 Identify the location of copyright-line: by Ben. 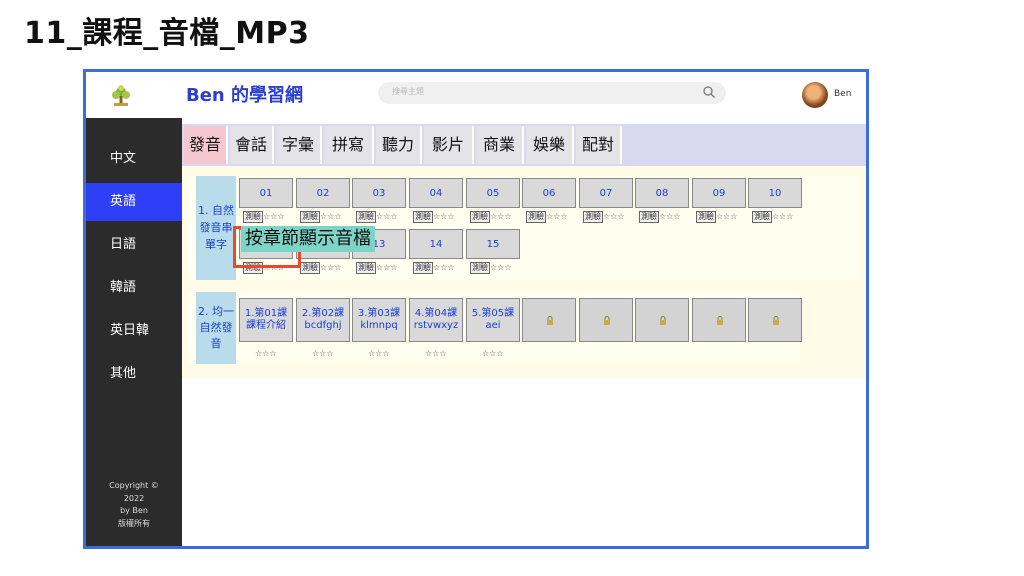
(134, 510).